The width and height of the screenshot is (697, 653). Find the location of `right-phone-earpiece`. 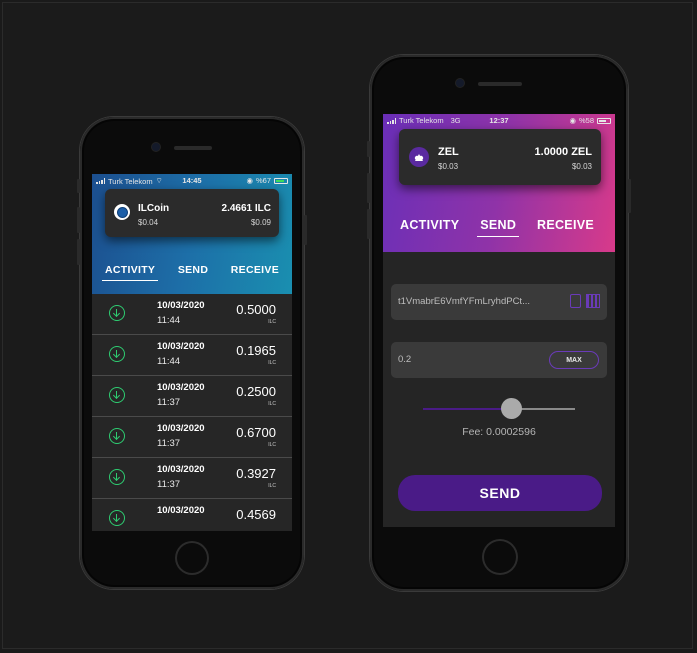

right-phone-earpiece is located at coordinates (500, 84).